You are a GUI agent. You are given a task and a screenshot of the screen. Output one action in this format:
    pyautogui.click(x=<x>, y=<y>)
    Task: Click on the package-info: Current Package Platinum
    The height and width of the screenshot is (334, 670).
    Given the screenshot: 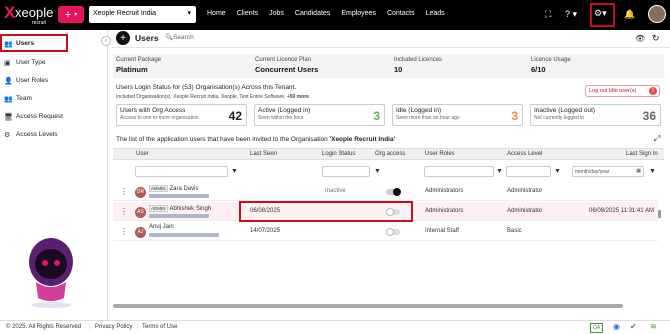 What is the action you would take?
    pyautogui.click(x=139, y=65)
    